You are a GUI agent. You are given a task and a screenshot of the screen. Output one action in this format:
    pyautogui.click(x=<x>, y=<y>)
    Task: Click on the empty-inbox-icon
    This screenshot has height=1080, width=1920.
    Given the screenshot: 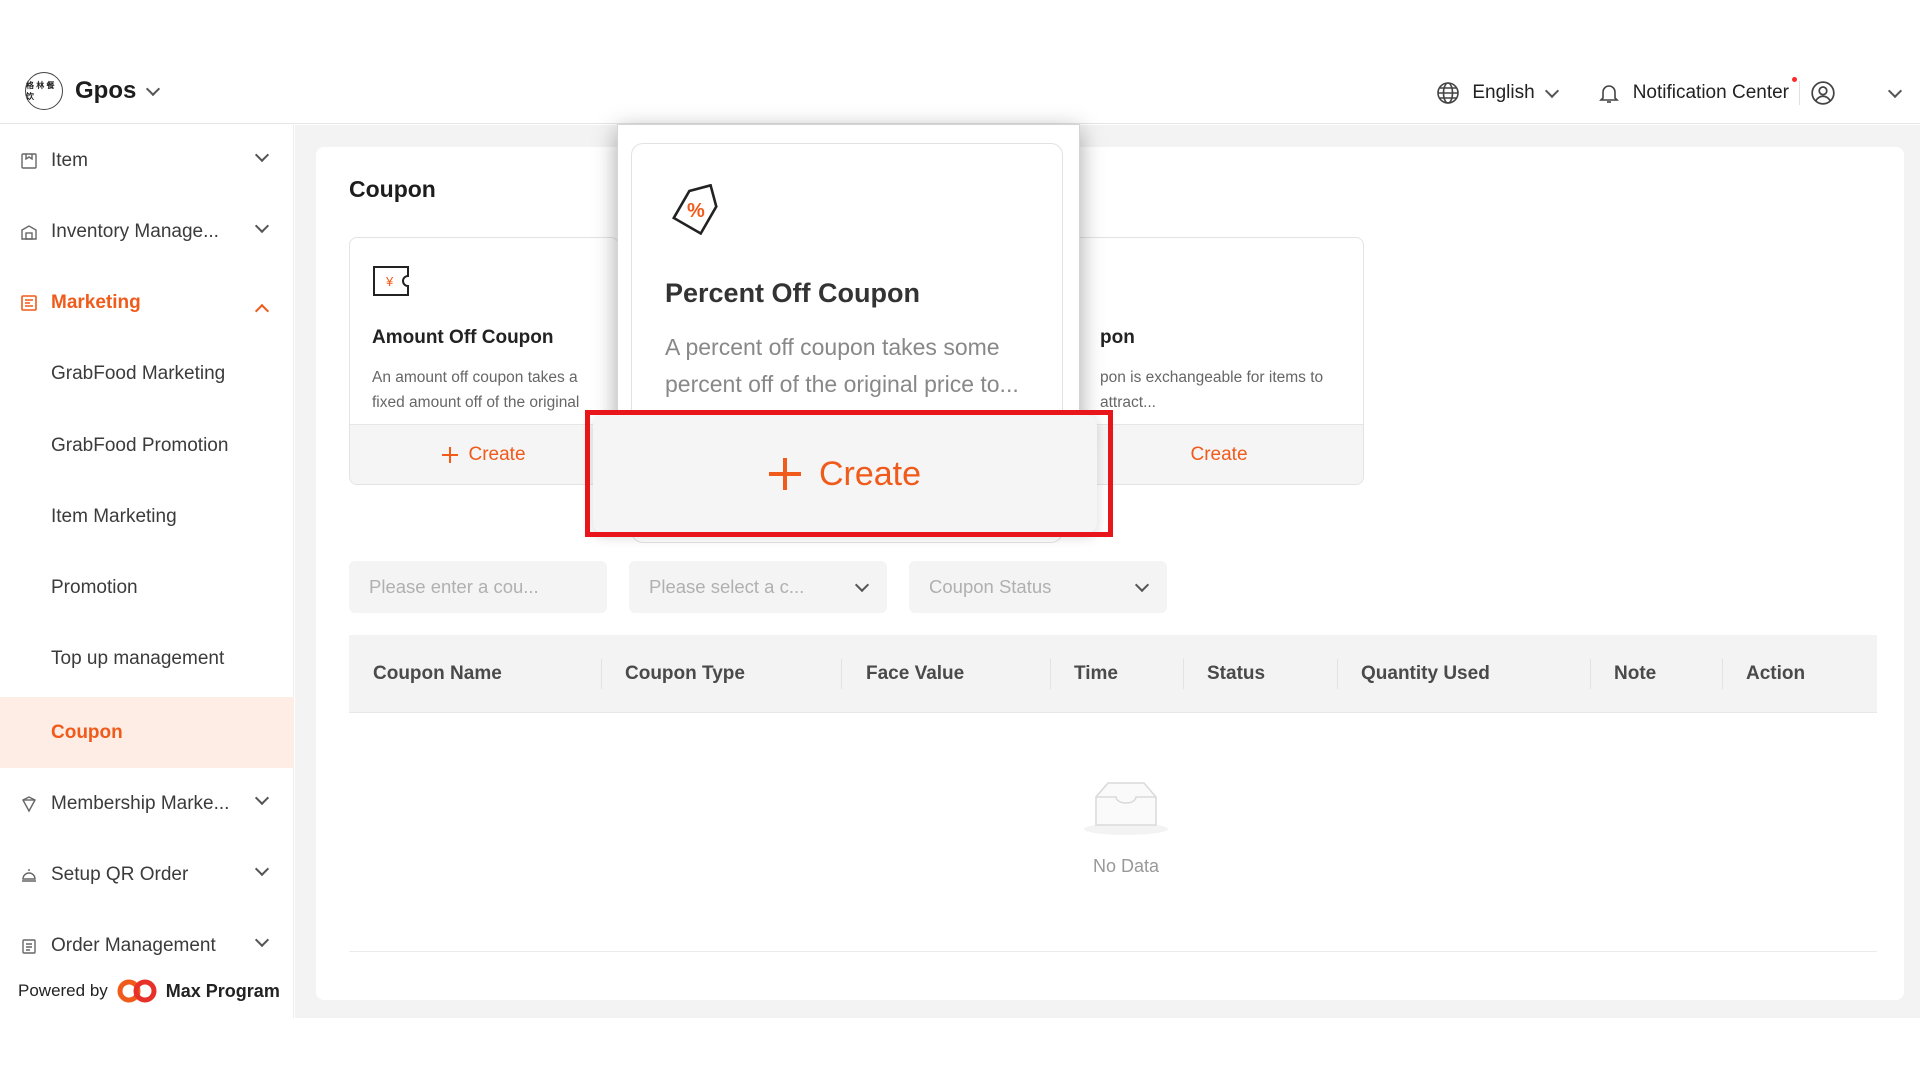 What is the action you would take?
    pyautogui.click(x=1126, y=808)
    